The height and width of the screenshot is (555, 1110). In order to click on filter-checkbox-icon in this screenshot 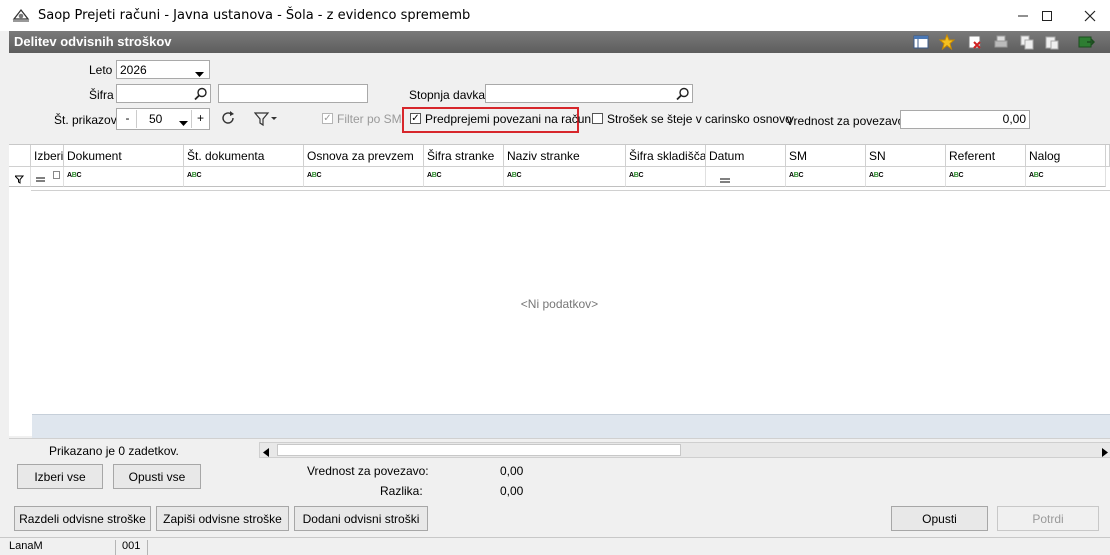, I will do `click(56, 175)`.